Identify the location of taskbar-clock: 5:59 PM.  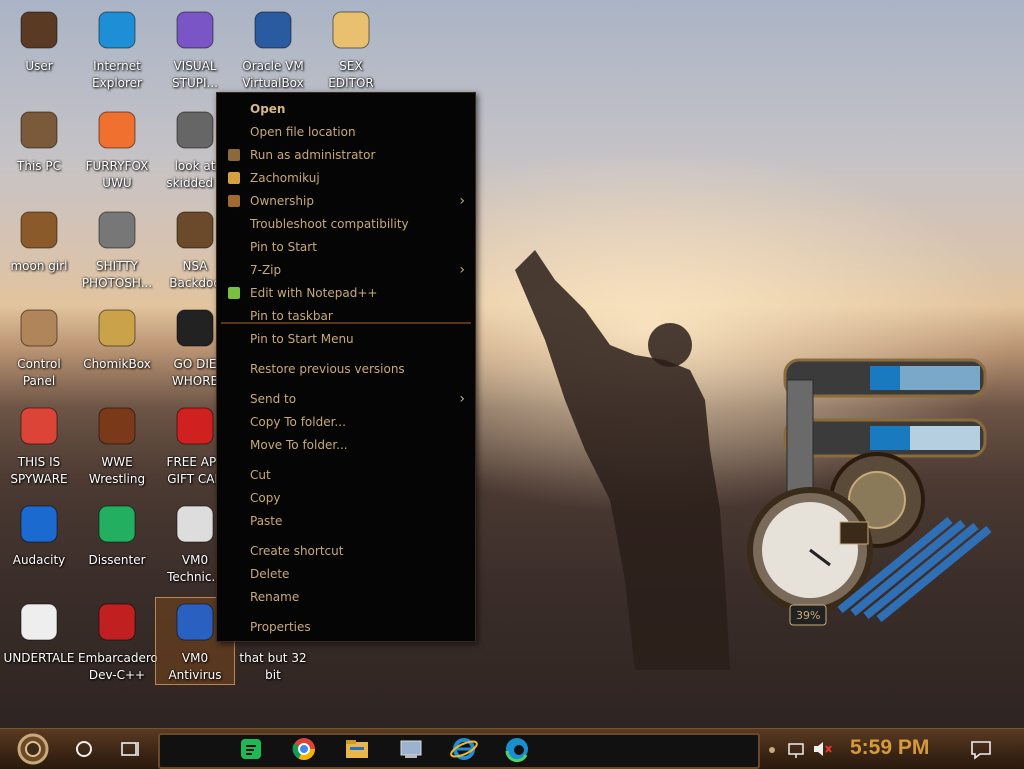
(889, 748).